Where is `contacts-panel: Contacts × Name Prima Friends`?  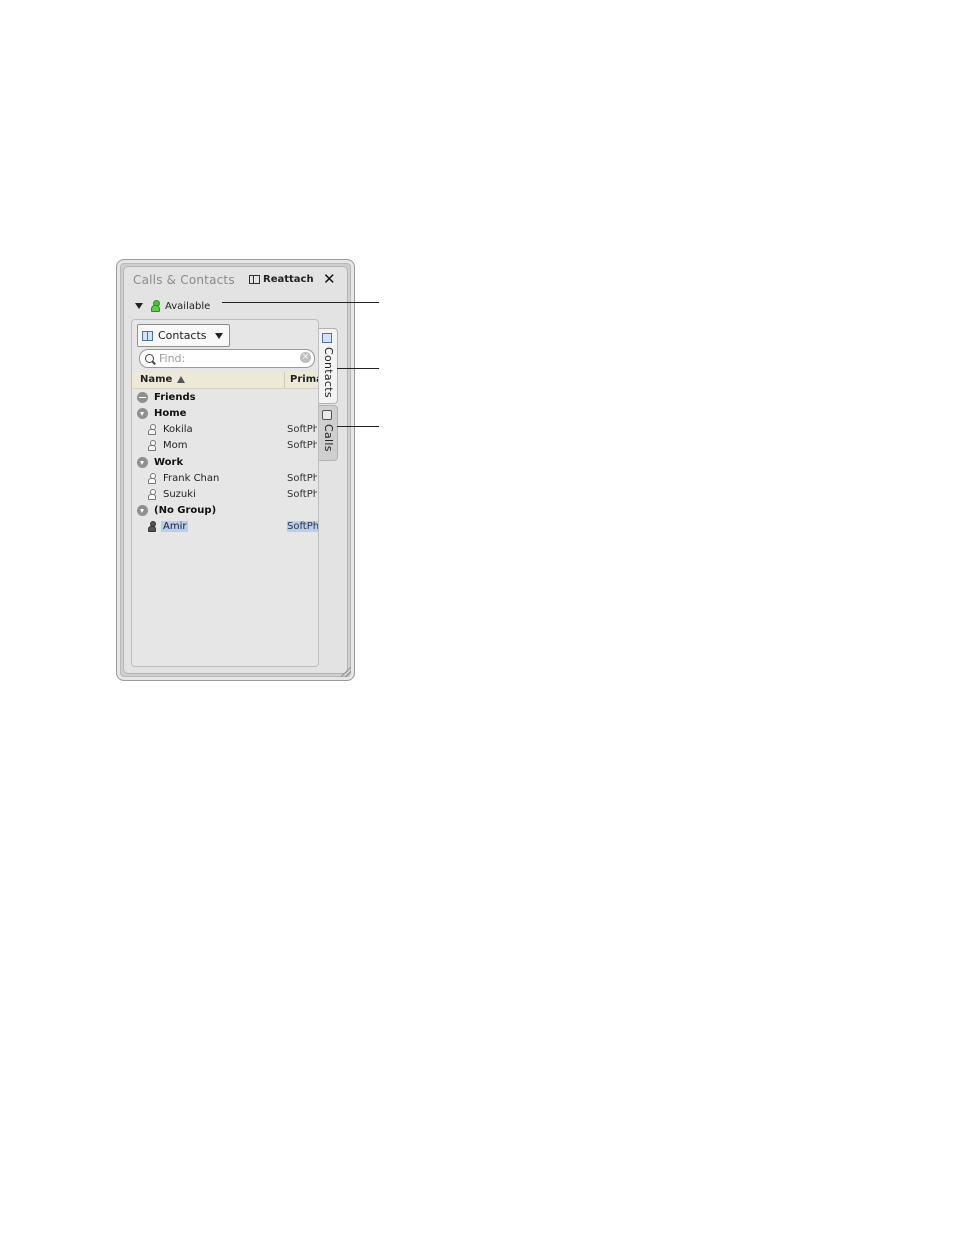 contacts-panel: Contacts × Name Prima Friends is located at coordinates (225, 493).